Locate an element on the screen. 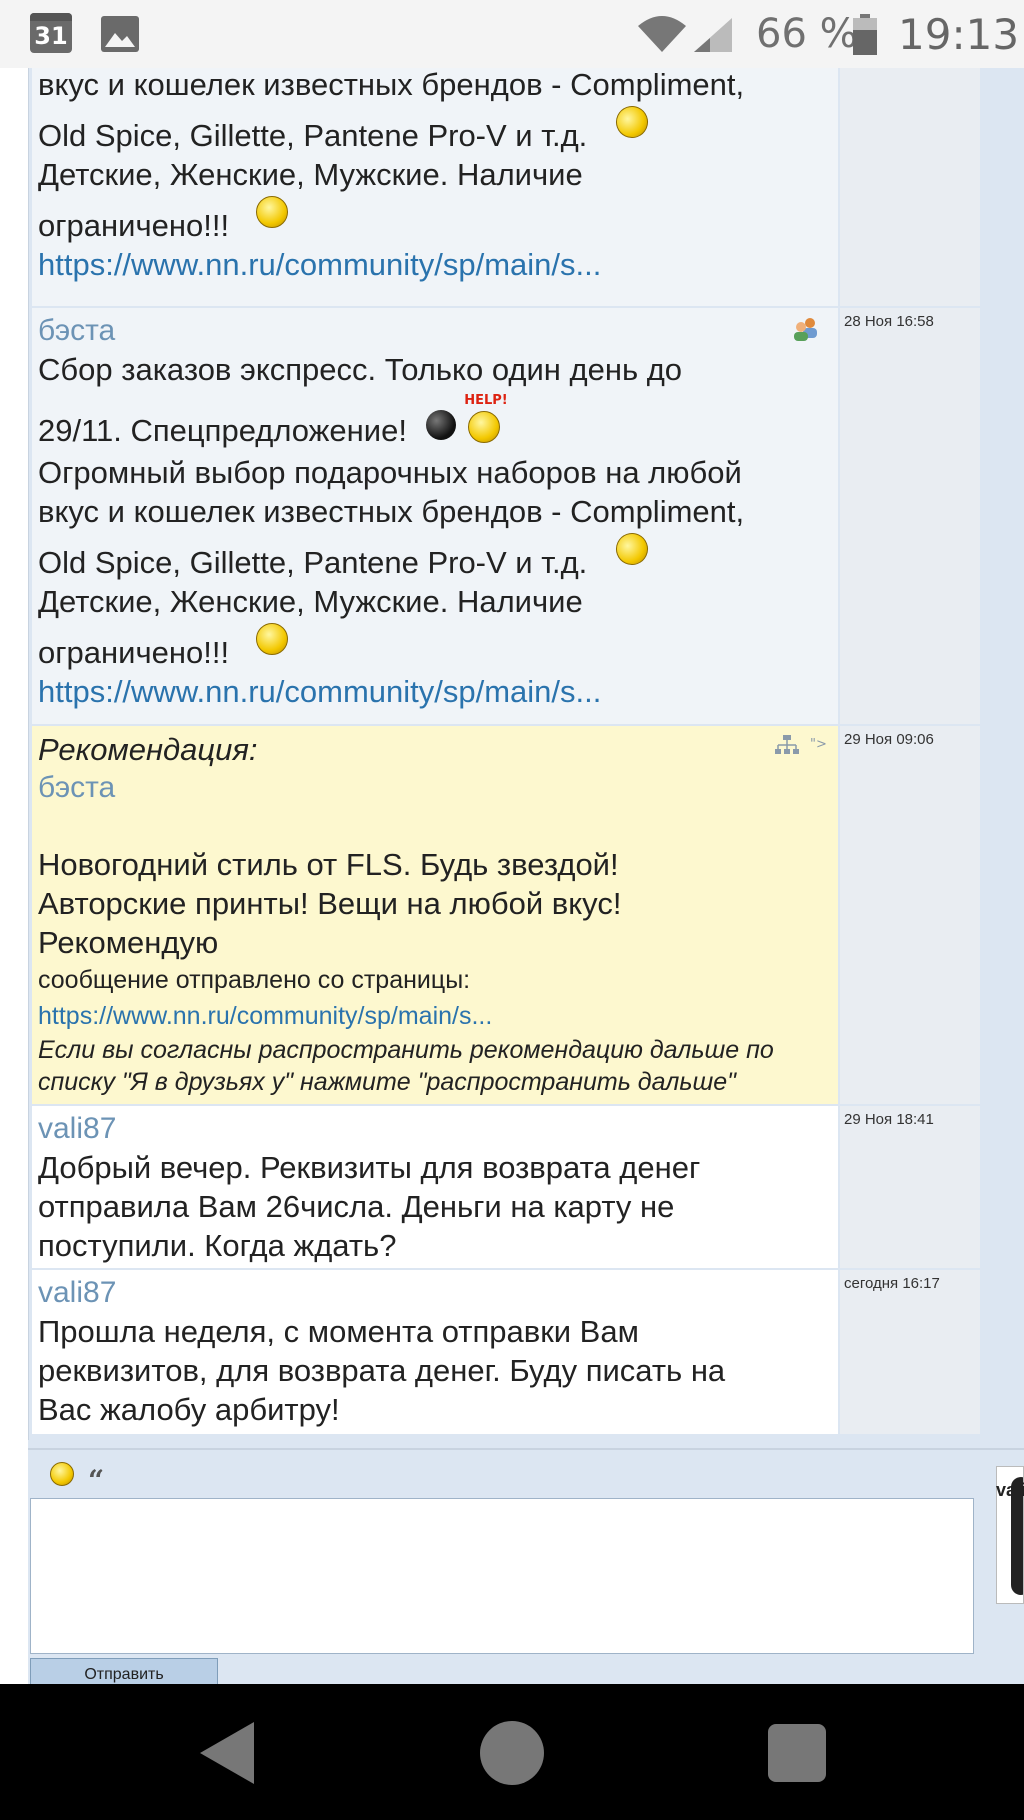 This screenshot has width=1024, height=1820. message-date: 29 Ноя 18:41 is located at coordinates (910, 1187).